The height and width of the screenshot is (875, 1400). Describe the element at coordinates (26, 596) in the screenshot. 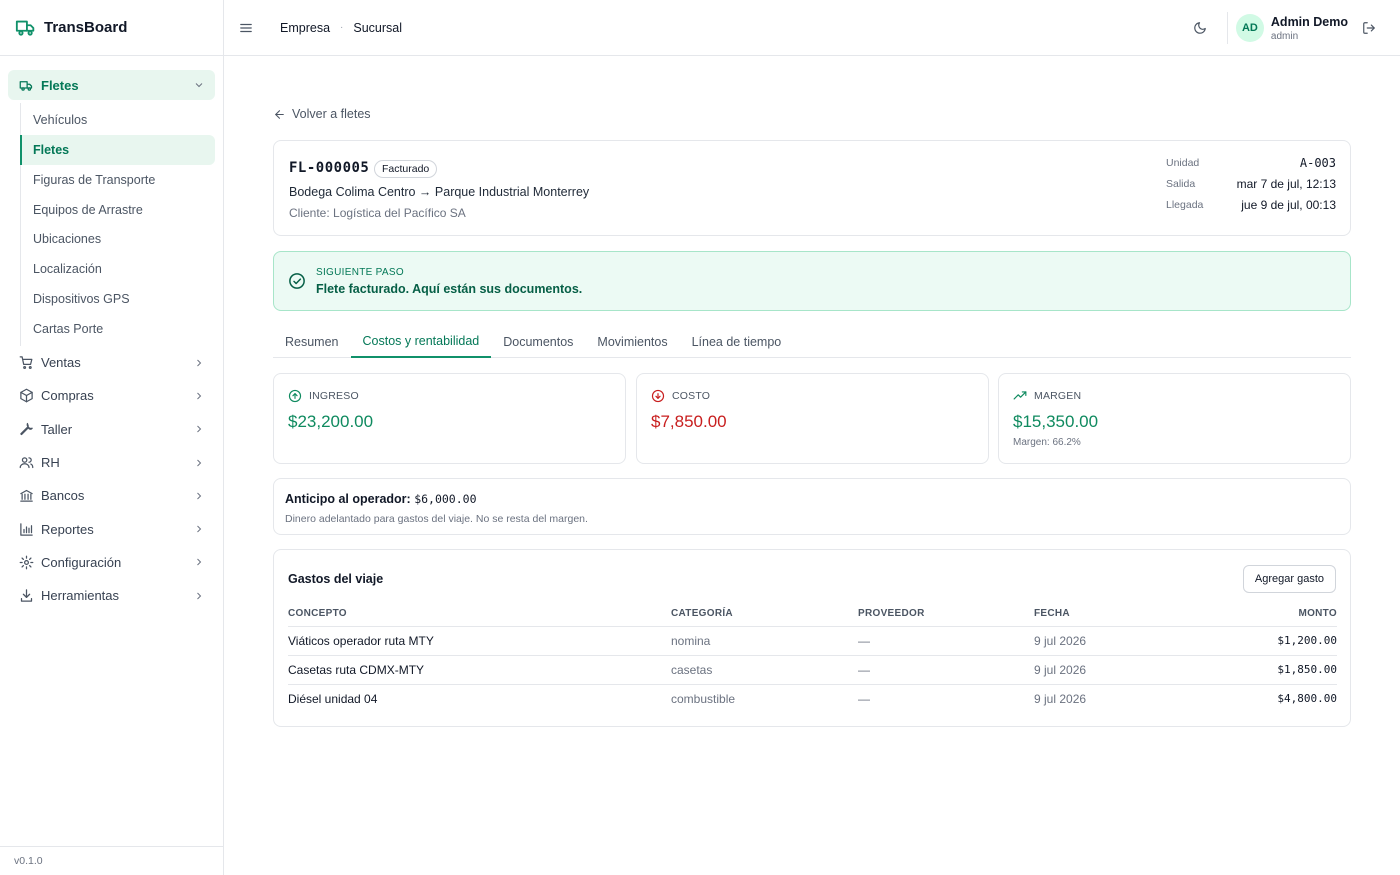

I see `download-icon` at that location.